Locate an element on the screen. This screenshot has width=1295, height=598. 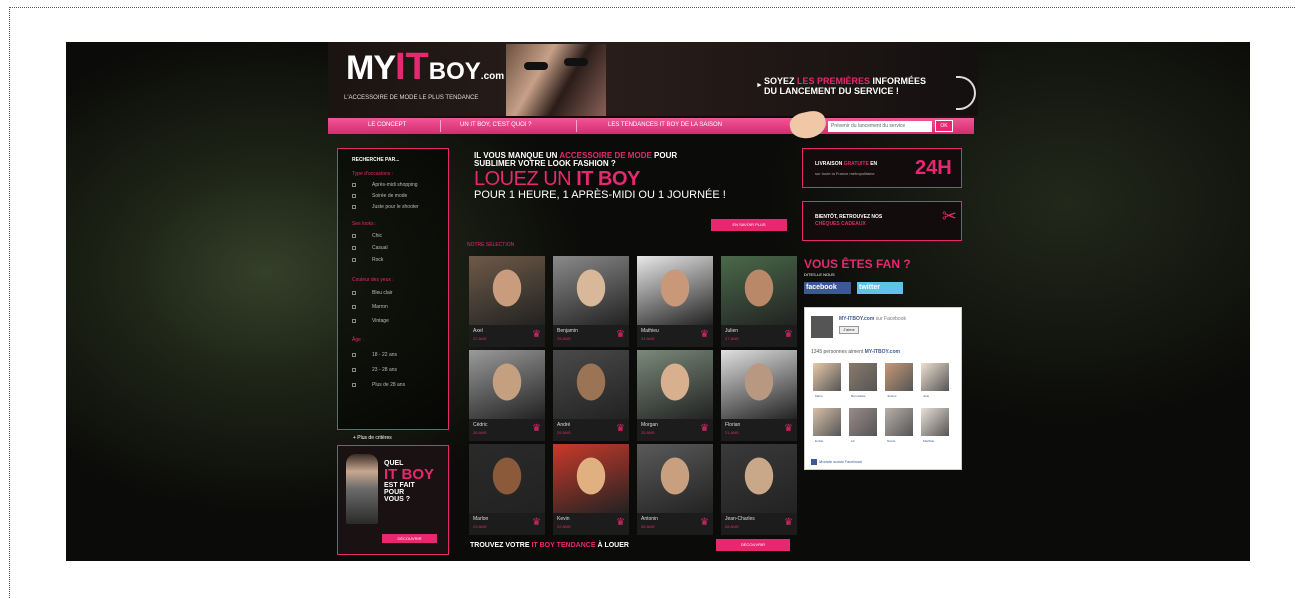
gift-cards-banner: BIENTÔT, RETROUVEZ NOS CHÈQUES CADEAUX ✂ is located at coordinates (882, 221).